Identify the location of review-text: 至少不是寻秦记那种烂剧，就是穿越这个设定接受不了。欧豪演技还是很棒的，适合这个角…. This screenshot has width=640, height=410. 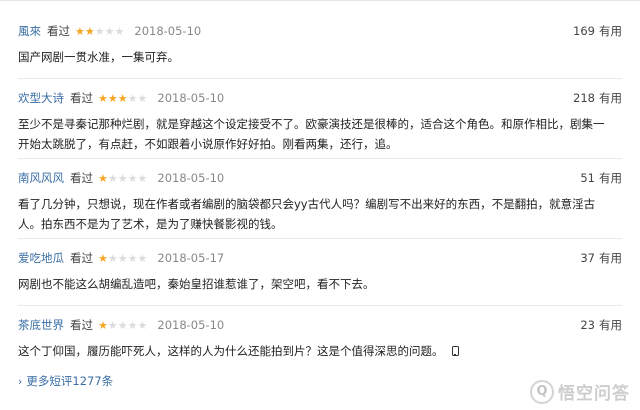
(320, 134).